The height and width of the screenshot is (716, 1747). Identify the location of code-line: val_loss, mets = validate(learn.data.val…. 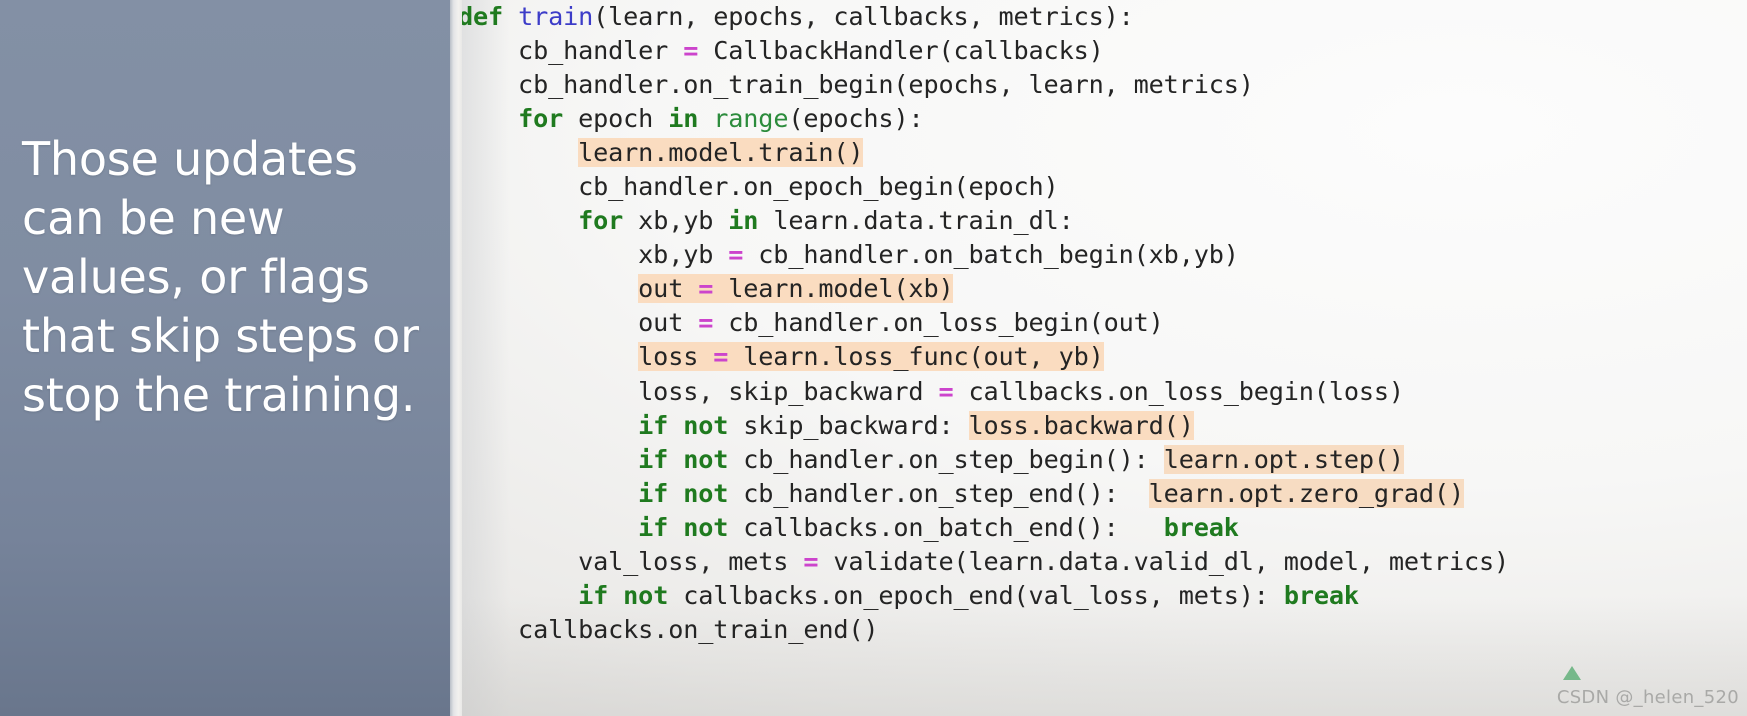
(983, 561).